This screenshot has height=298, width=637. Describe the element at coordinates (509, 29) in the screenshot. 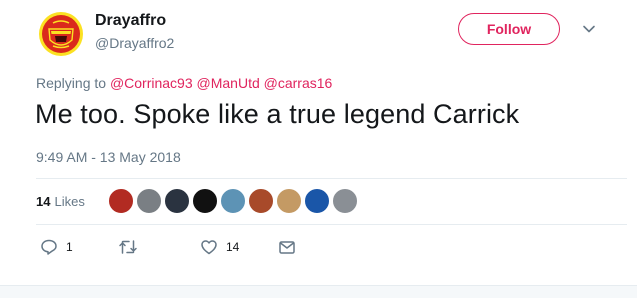

I see `follow-button: Follow` at that location.